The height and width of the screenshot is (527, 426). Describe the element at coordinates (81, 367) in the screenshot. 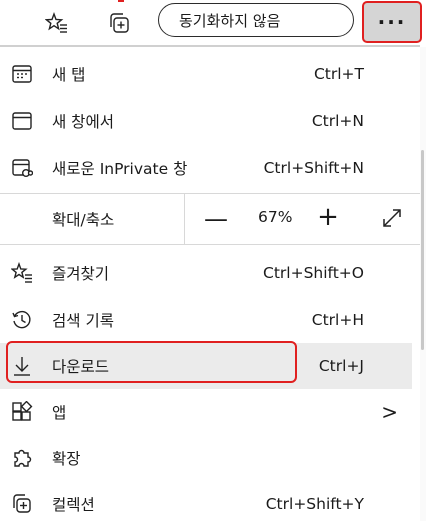

I see `menu-item-label: 다운로드` at that location.